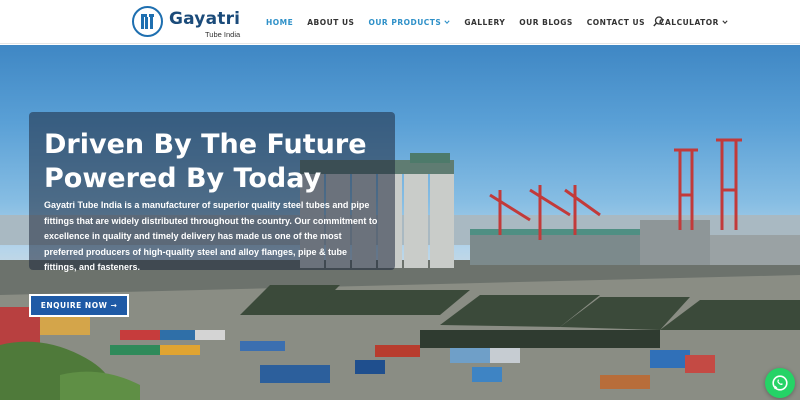 Image resolution: width=800 pixels, height=400 pixels. Describe the element at coordinates (409, 22) in the screenshot. I see `nav-item-our-products: OUR PRODUCTS` at that location.